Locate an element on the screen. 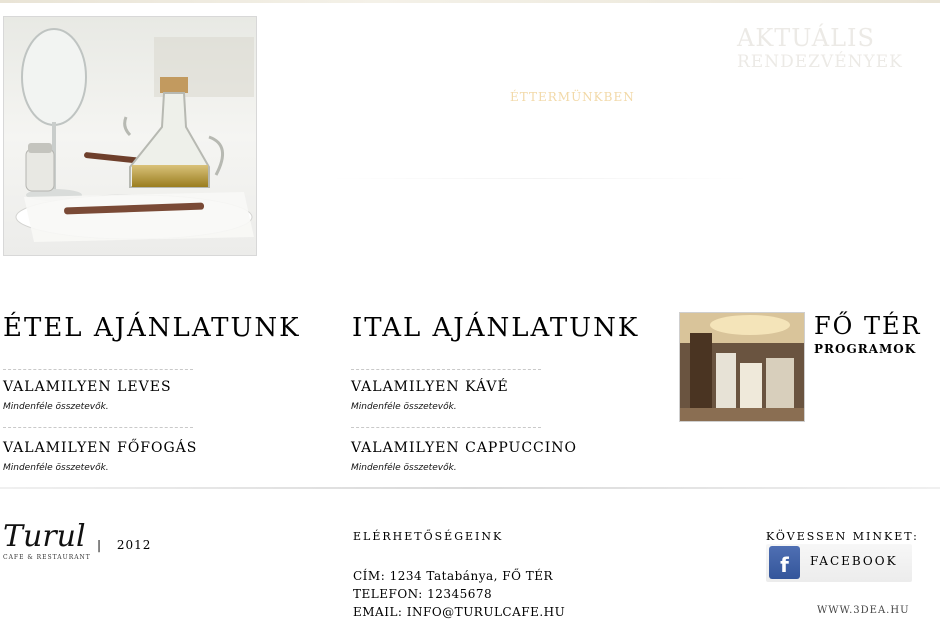 This screenshot has height=620, width=940. main-square-subtitle: PROGRAMOK is located at coordinates (865, 349).